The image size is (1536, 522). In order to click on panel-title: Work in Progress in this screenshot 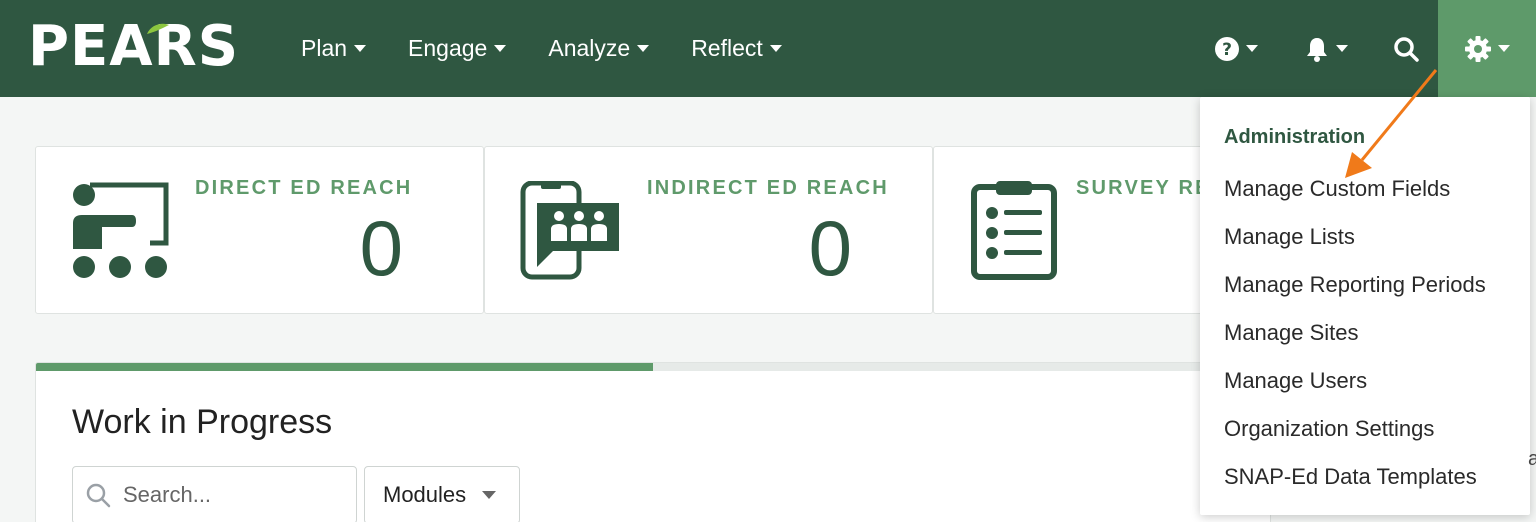, I will do `click(202, 422)`.